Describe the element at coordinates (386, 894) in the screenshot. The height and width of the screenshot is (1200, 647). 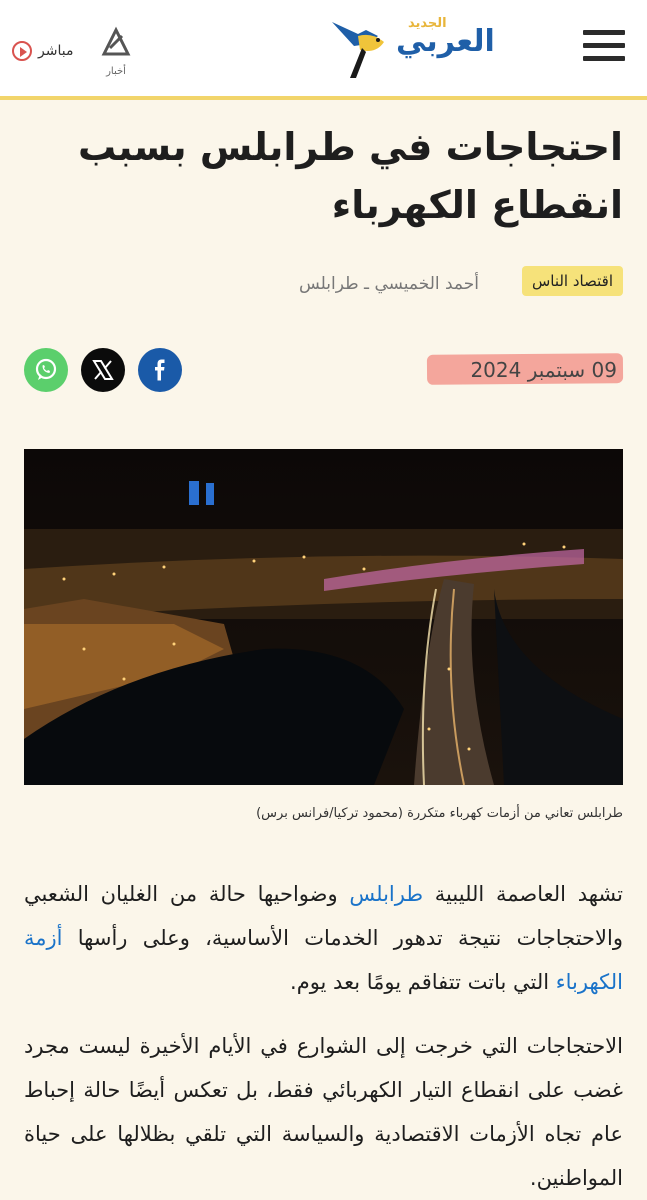
I see `link-tripoli: طرابلس` at that location.